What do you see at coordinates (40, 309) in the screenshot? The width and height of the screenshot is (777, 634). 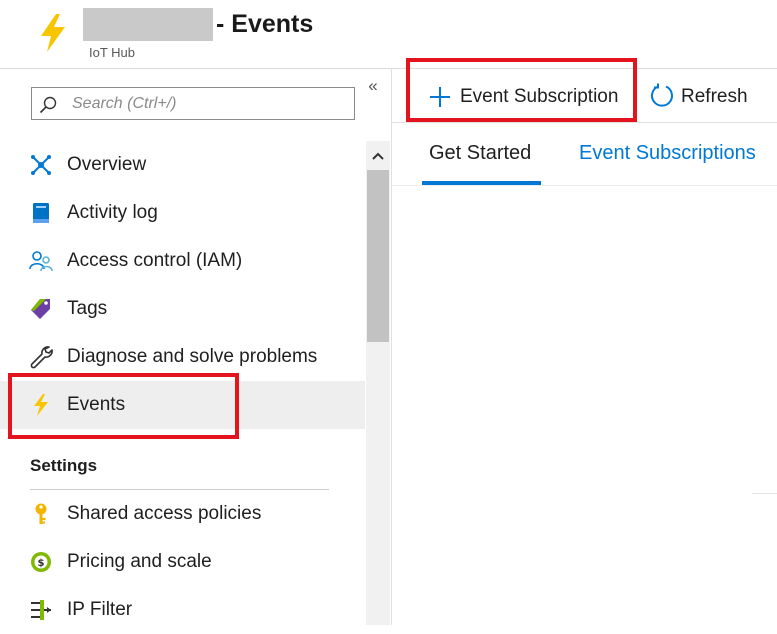 I see `tags-icon` at bounding box center [40, 309].